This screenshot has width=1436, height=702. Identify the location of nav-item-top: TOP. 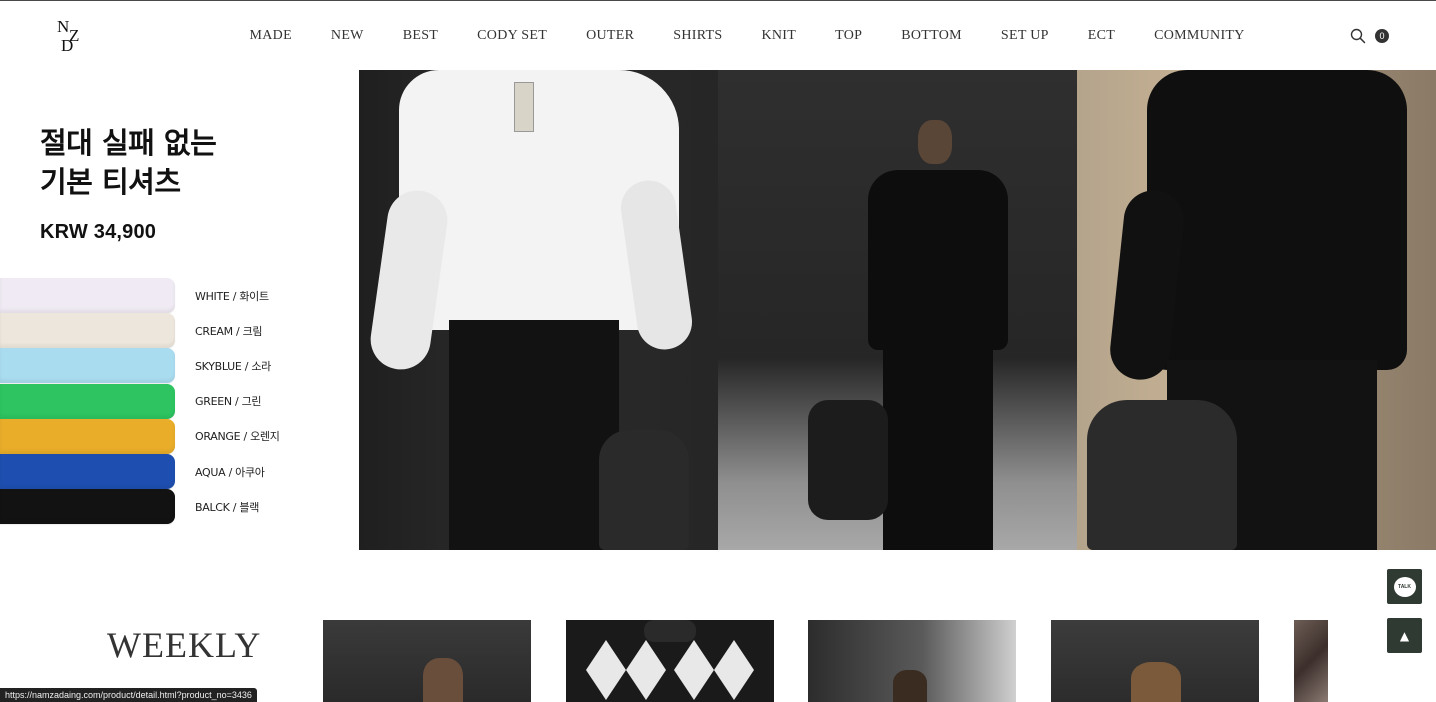
(848, 36).